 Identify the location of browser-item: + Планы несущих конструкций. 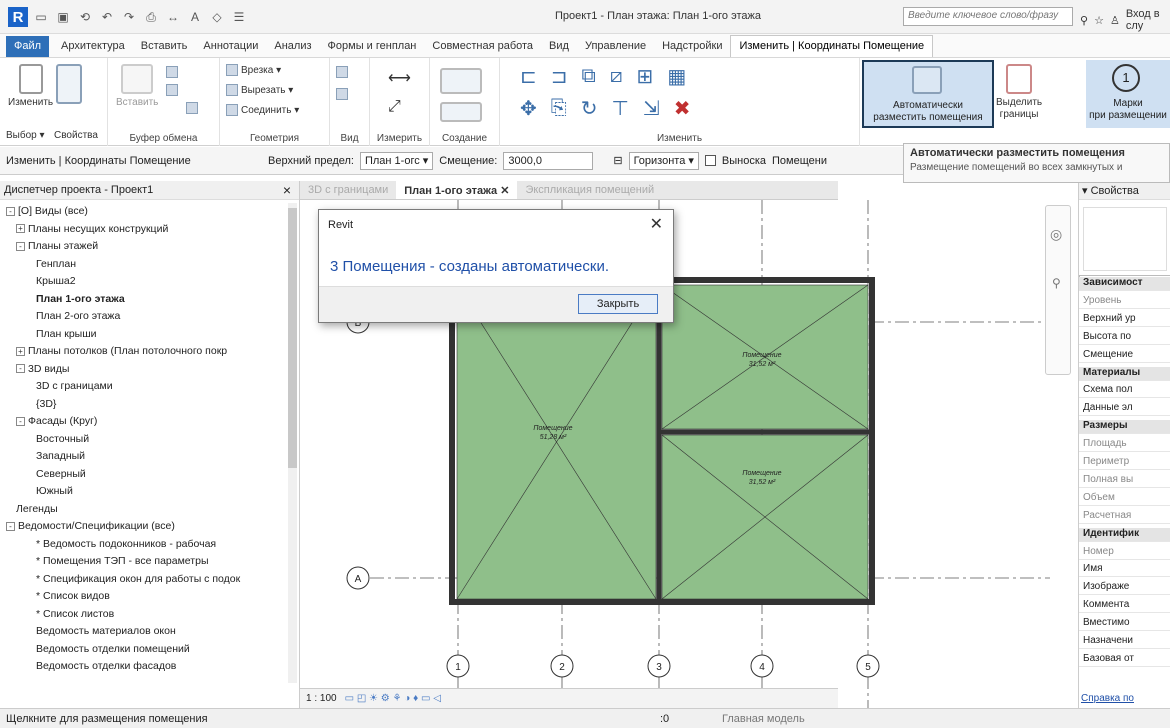
(92, 229).